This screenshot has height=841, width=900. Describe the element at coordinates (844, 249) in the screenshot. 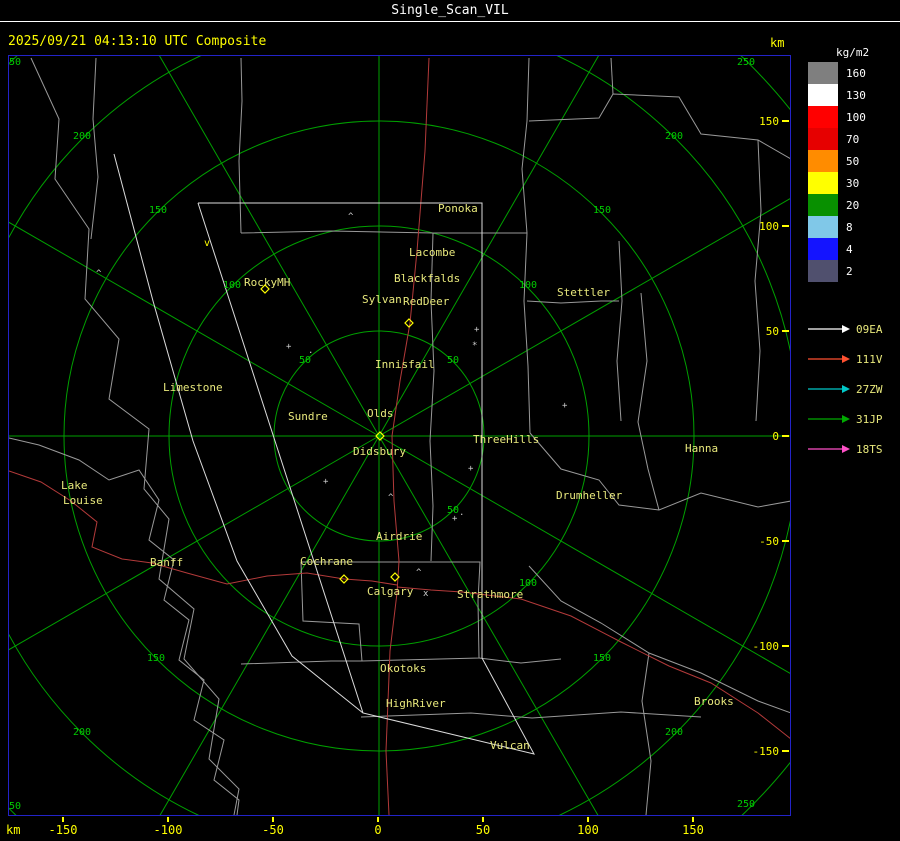

I see `colorbar-entry: 4` at that location.